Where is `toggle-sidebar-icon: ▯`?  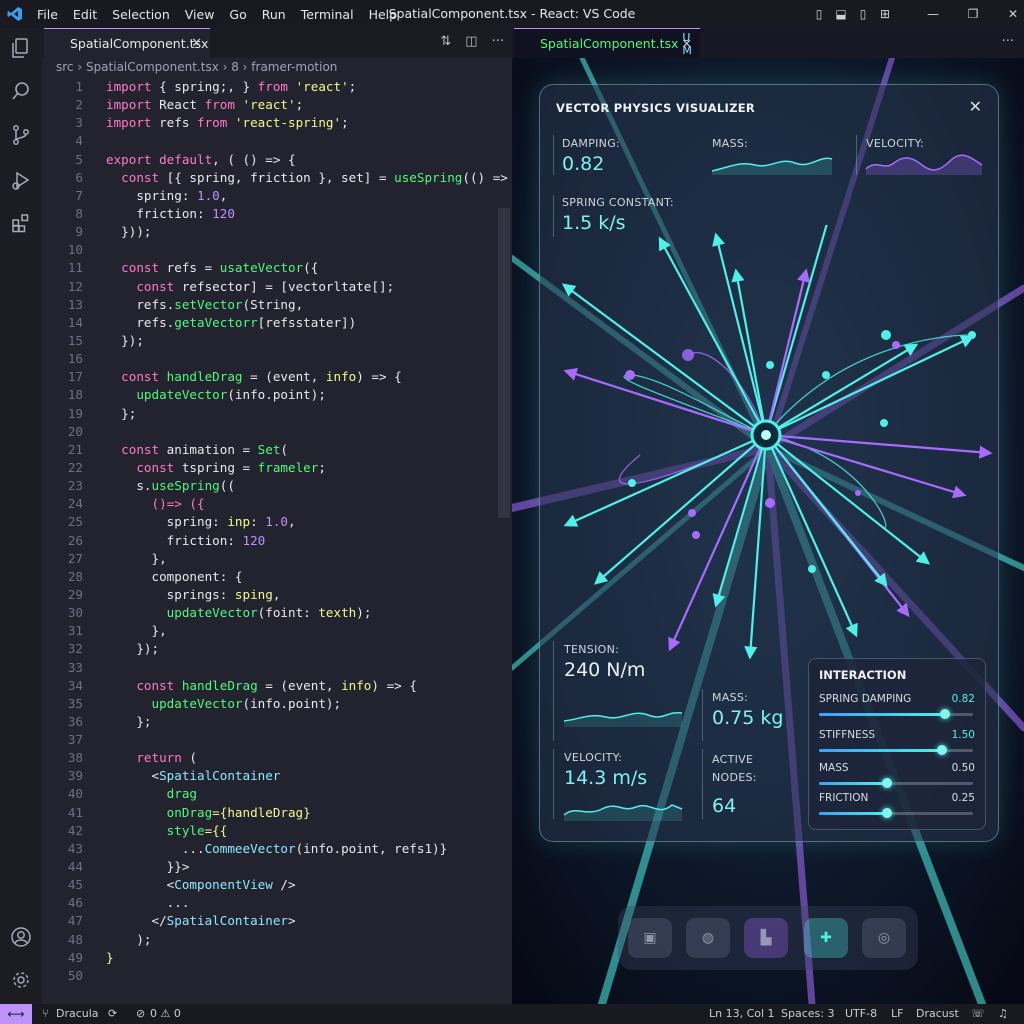
toggle-sidebar-icon: ▯ is located at coordinates (819, 14).